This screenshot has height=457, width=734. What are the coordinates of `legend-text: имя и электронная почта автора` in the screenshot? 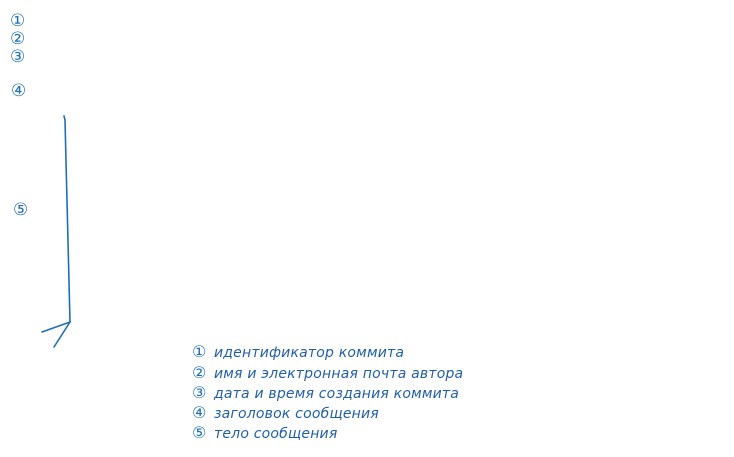 It's located at (339, 374).